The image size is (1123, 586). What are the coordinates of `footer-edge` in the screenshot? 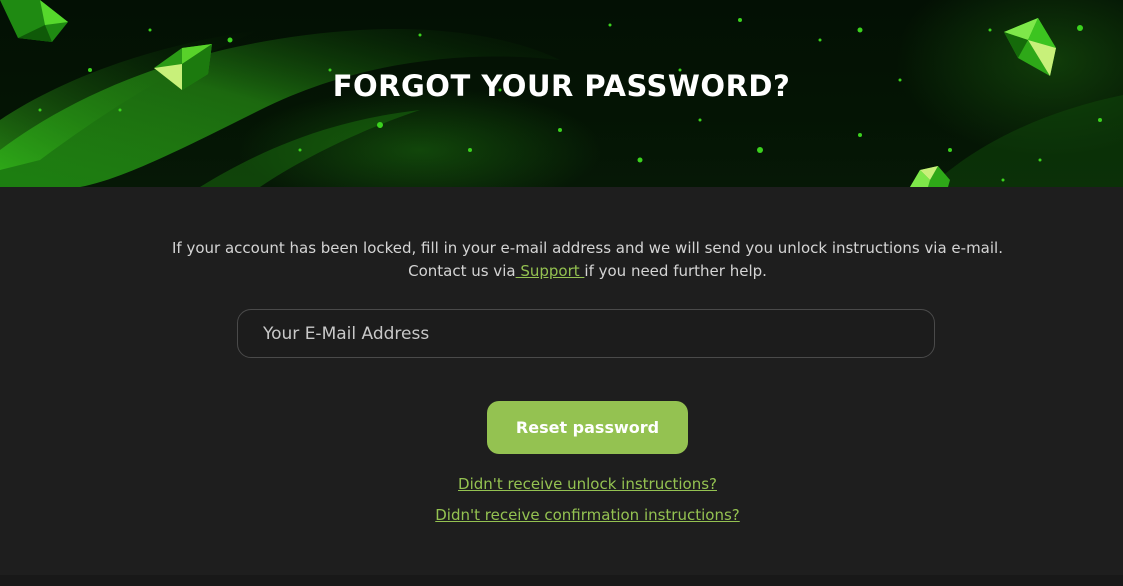 It's located at (561, 580).